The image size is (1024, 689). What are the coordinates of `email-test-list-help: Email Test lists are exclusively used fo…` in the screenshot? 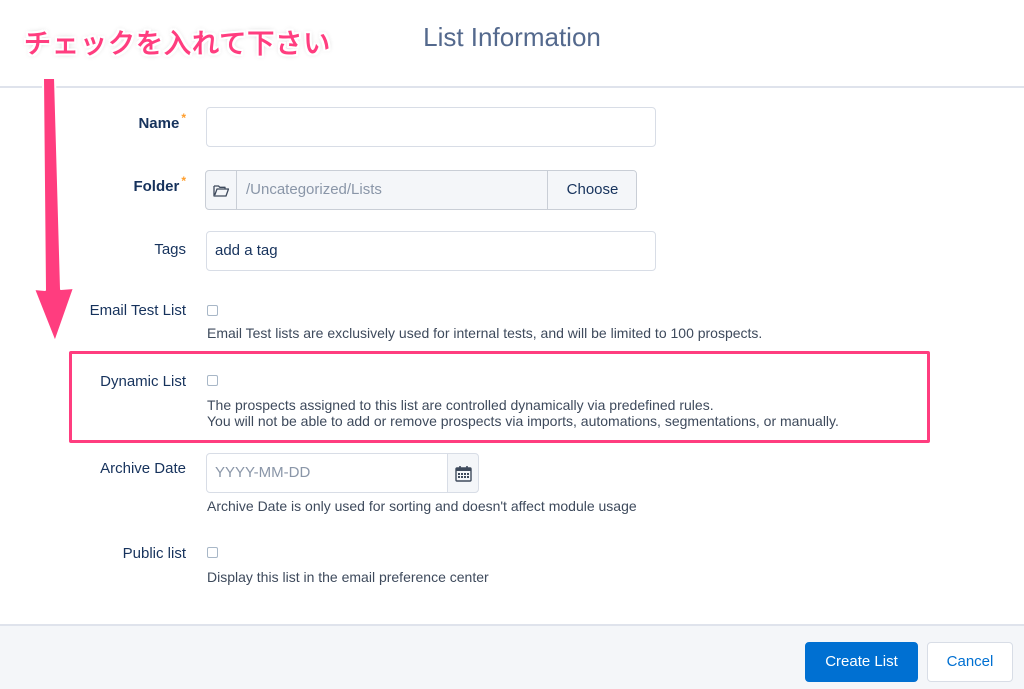 It's located at (485, 333).